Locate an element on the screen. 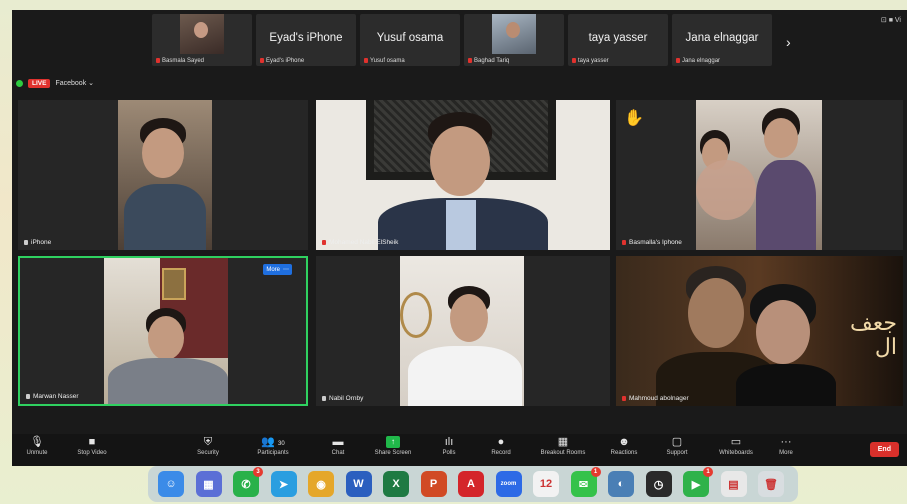 Image resolution: width=907 pixels, height=504 pixels. ellipsis-icon: ··· is located at coordinates (786, 442).